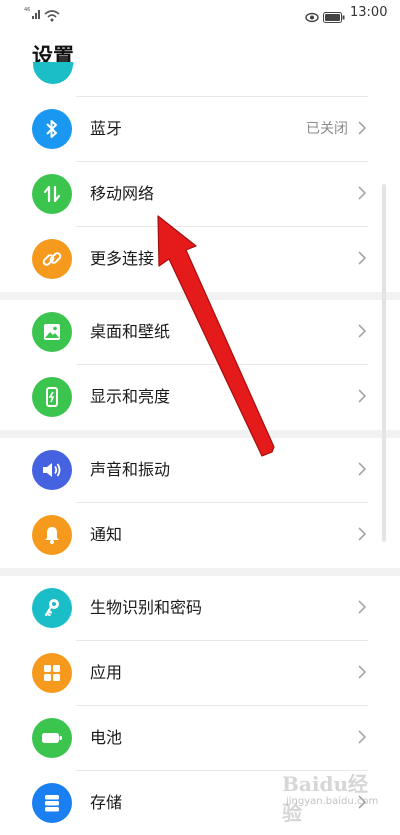 Image resolution: width=400 pixels, height=835 pixels. I want to click on settings-item-more-connections: 更多连接, so click(200, 259).